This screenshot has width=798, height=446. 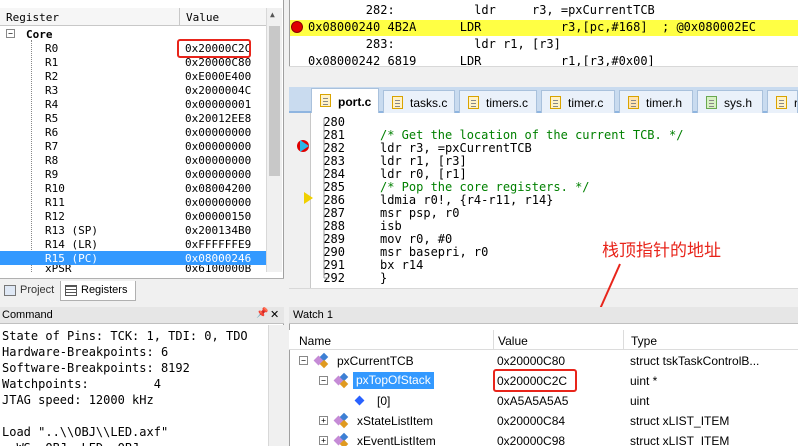 What do you see at coordinates (315, 341) in the screenshot?
I see `name-column-header: Name` at bounding box center [315, 341].